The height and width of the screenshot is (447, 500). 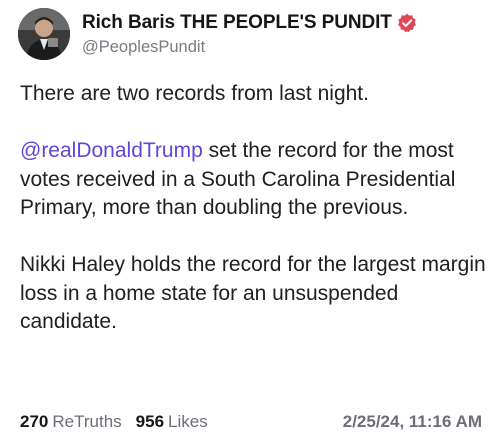 I want to click on author-display-name: Rich Baris THE PEOPLE'S PUNDIT, so click(x=237, y=23).